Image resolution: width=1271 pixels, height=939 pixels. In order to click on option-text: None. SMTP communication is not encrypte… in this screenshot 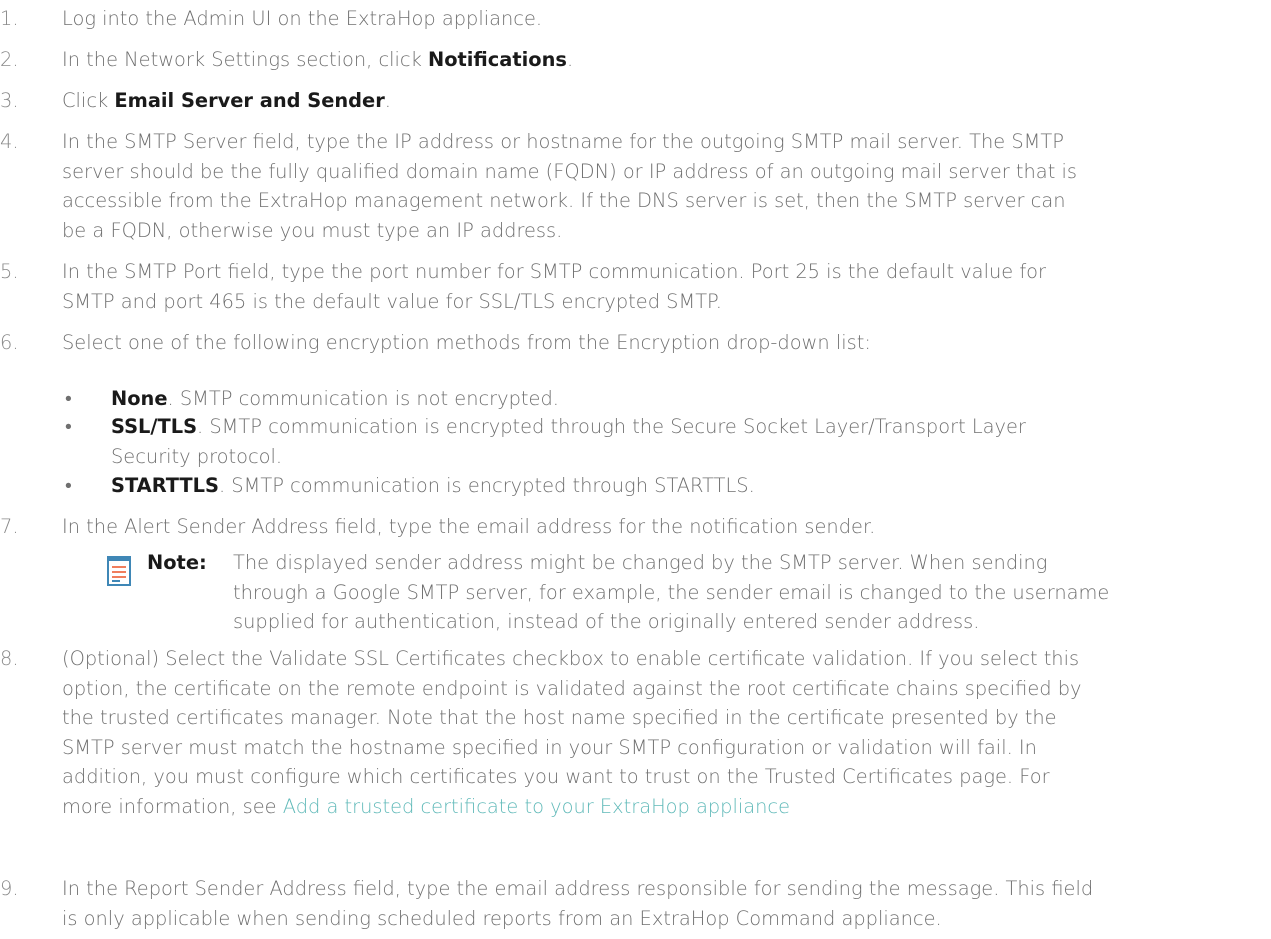, I will do `click(691, 399)`.